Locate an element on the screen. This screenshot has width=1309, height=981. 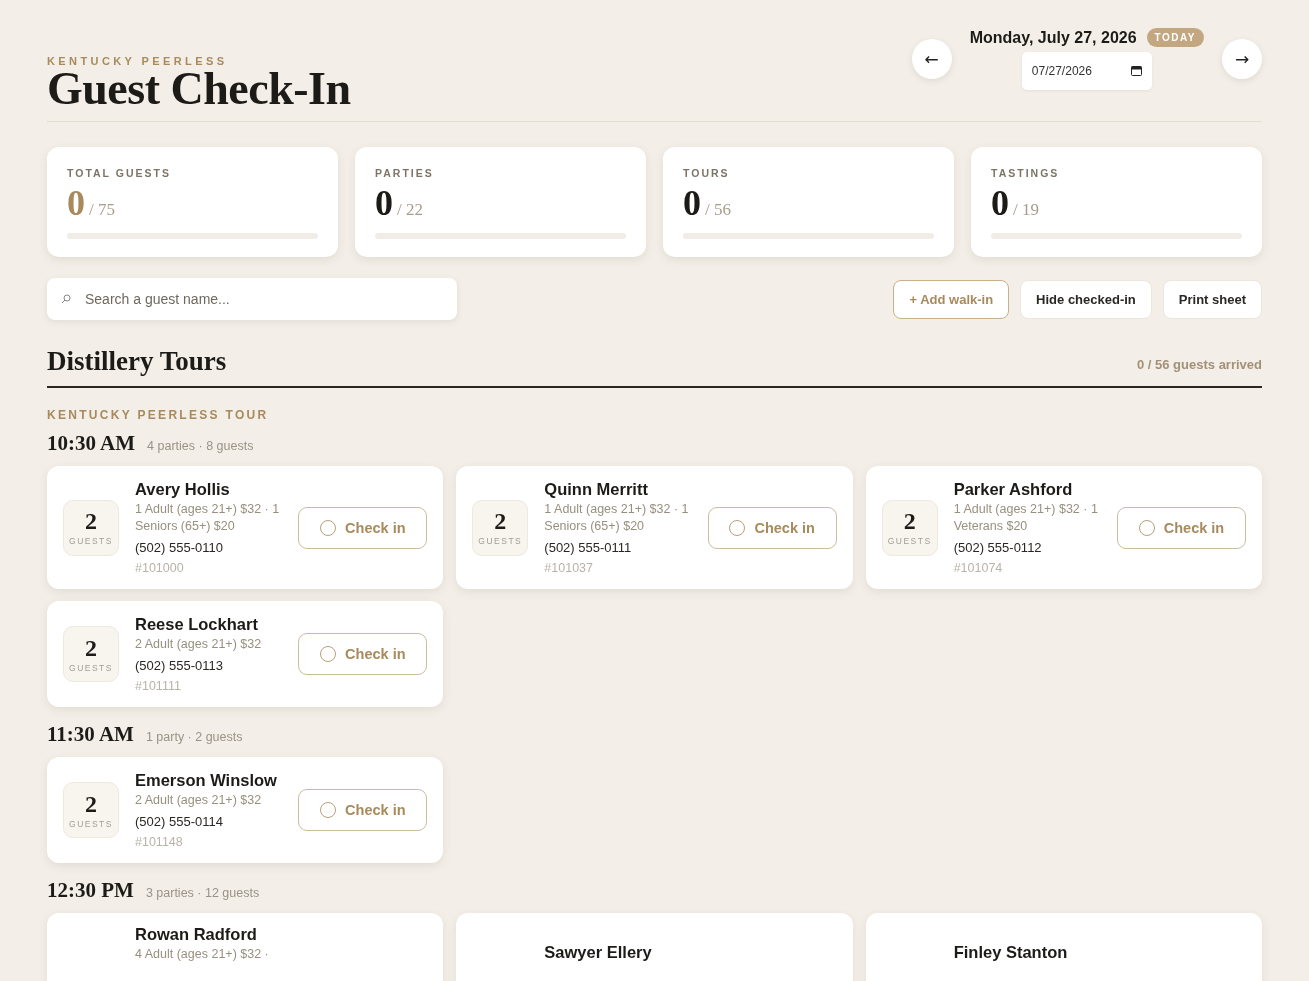
guest-name: Avery Hollis is located at coordinates (182, 489).